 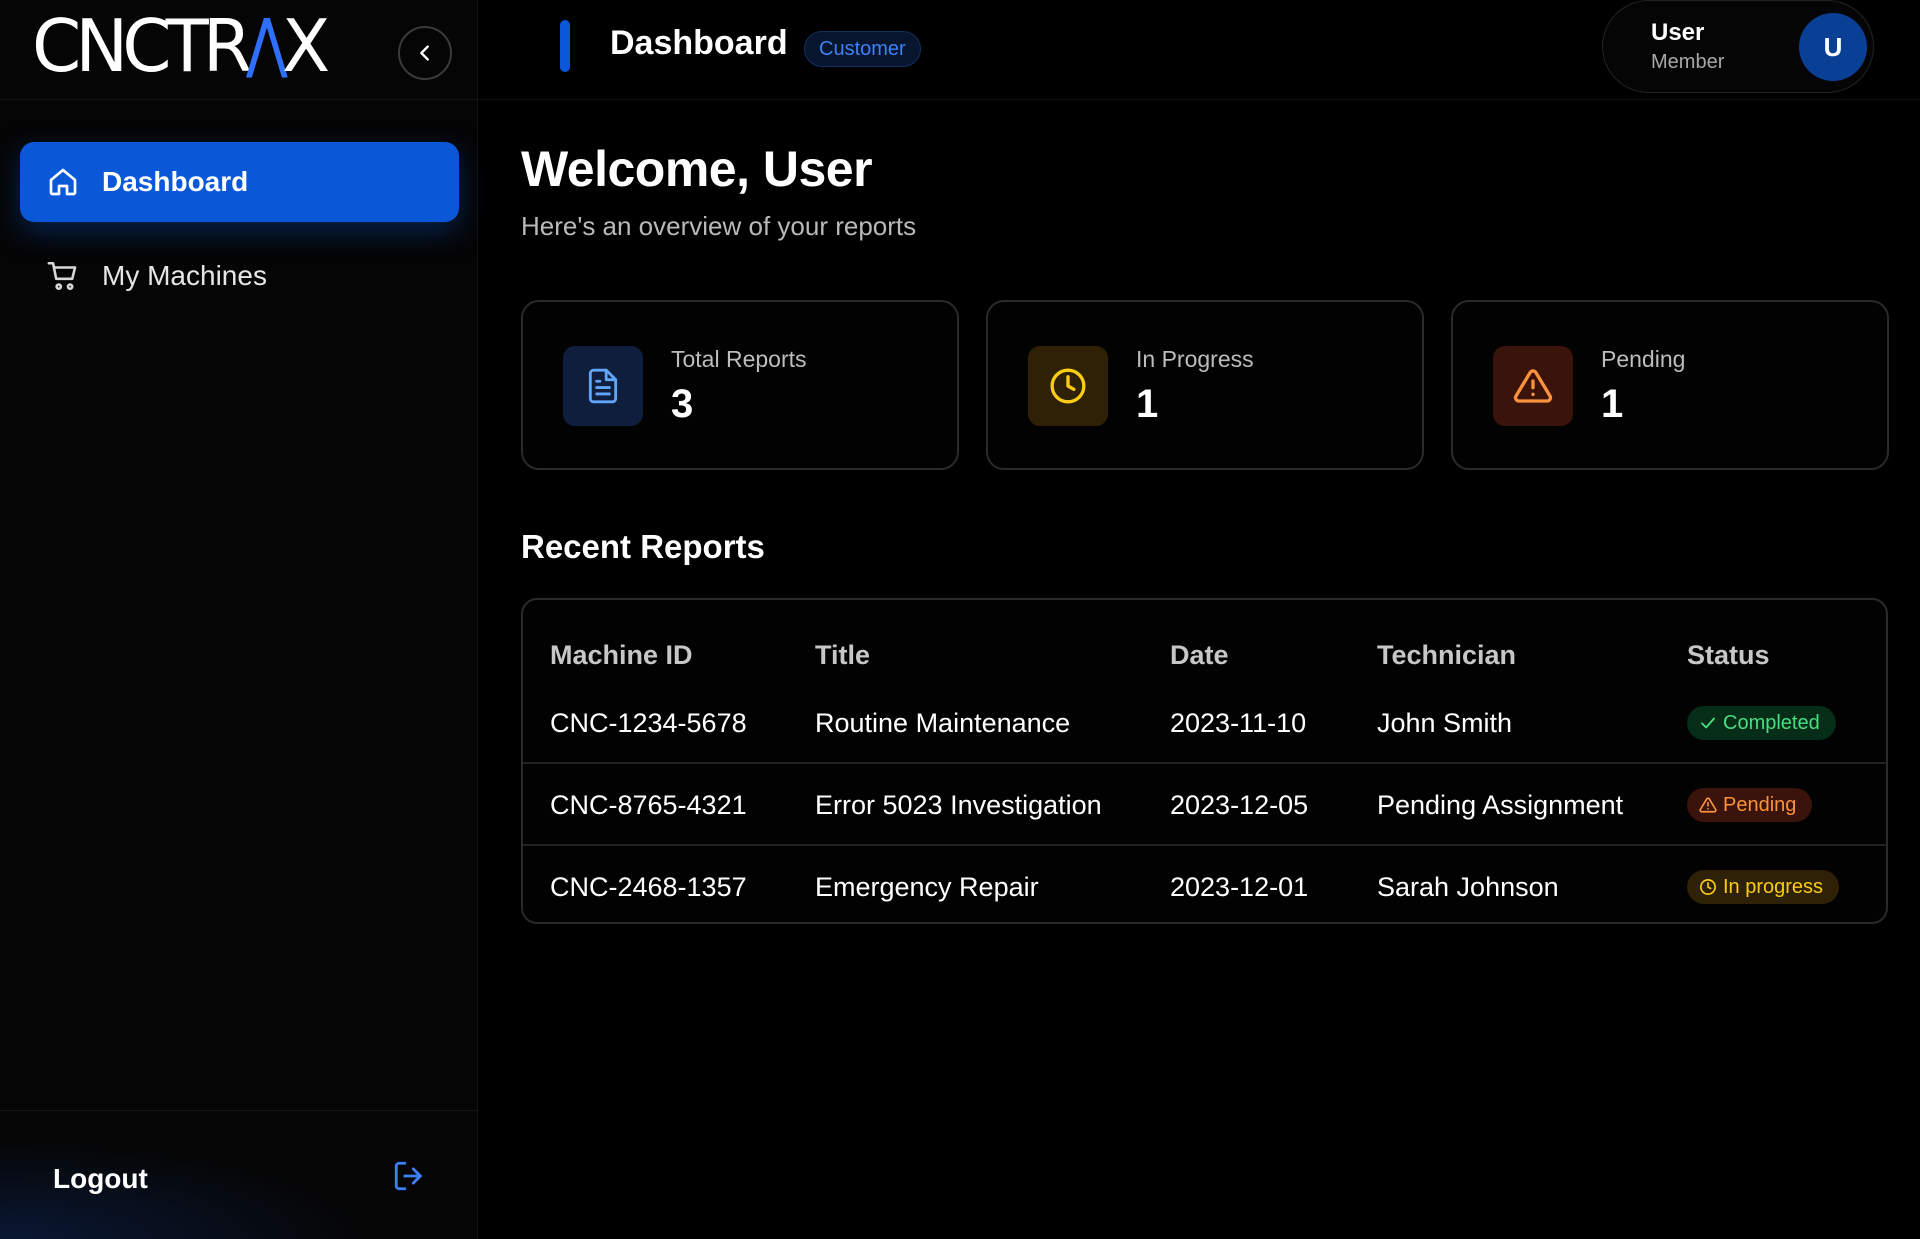 I want to click on section-title-recent-reports: Recent Reports, so click(x=643, y=546).